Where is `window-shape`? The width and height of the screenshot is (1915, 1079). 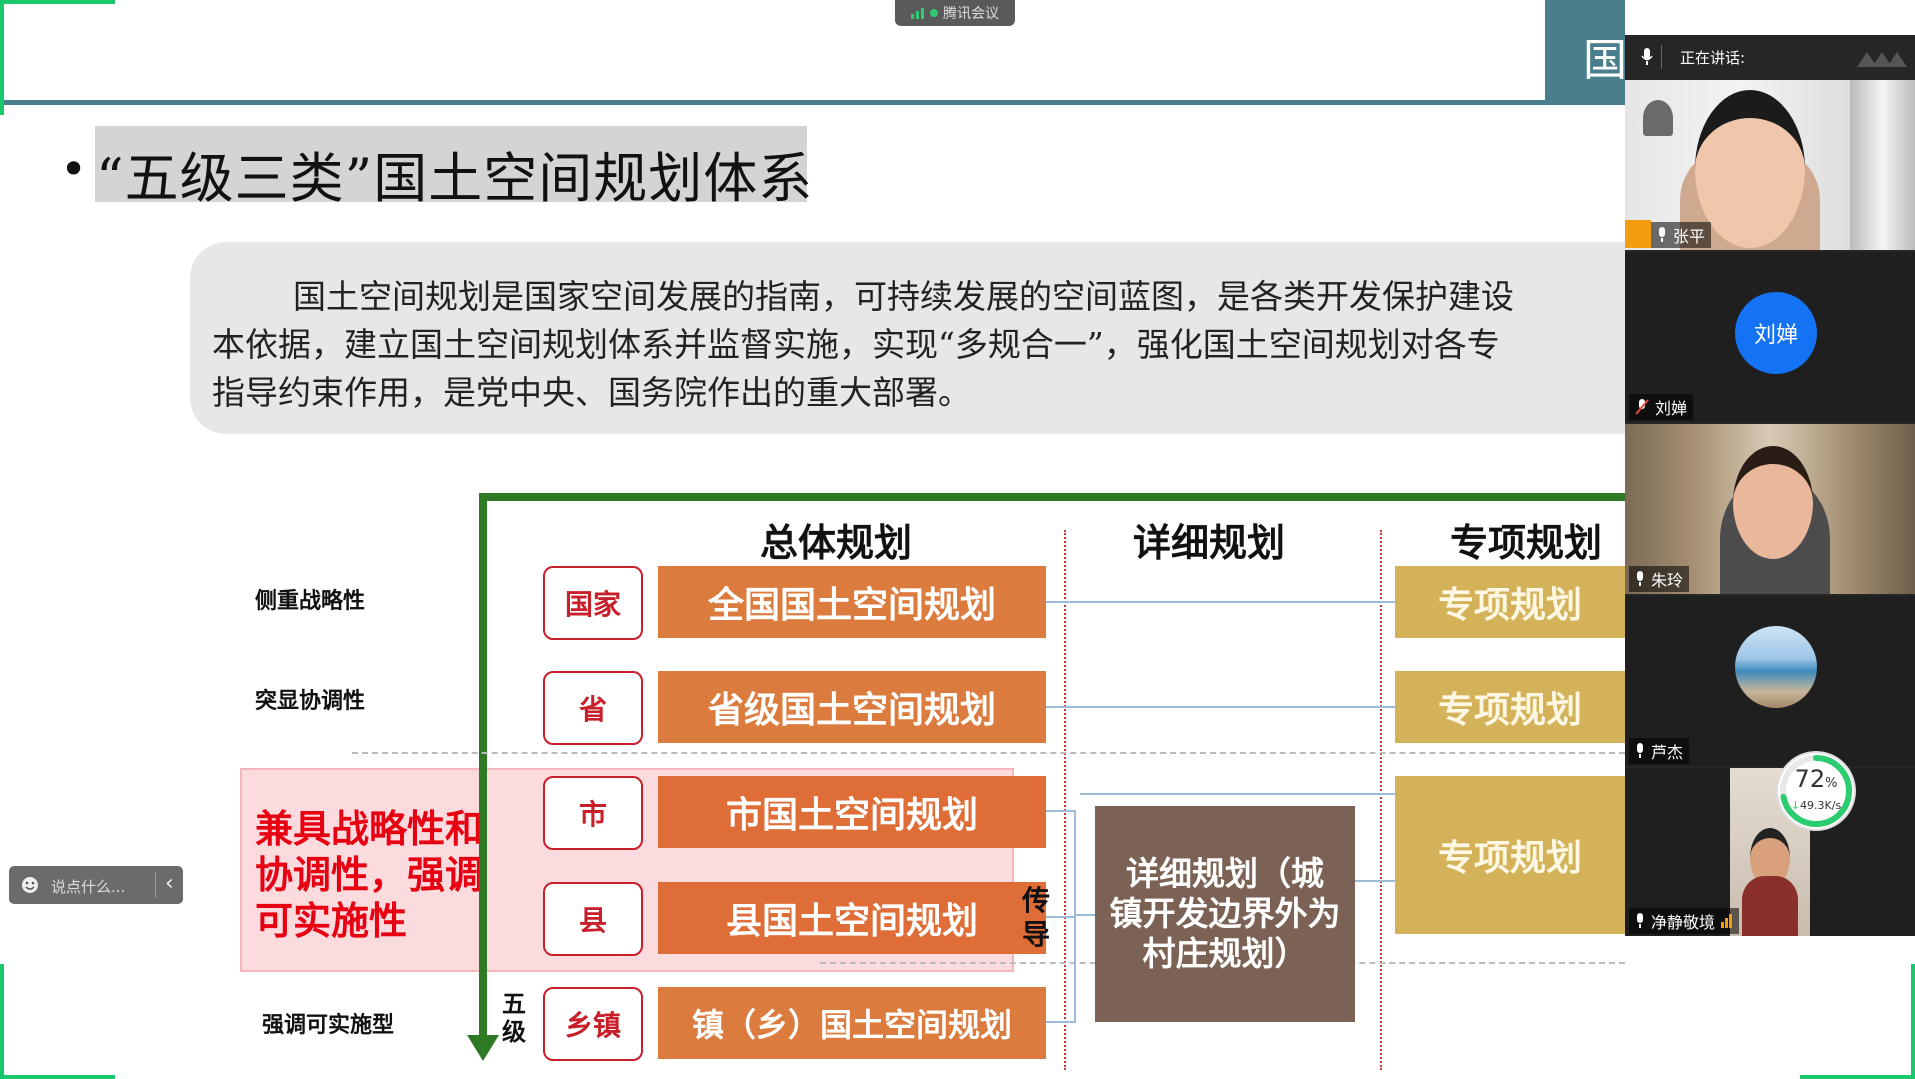
window-shape is located at coordinates (1882, 165).